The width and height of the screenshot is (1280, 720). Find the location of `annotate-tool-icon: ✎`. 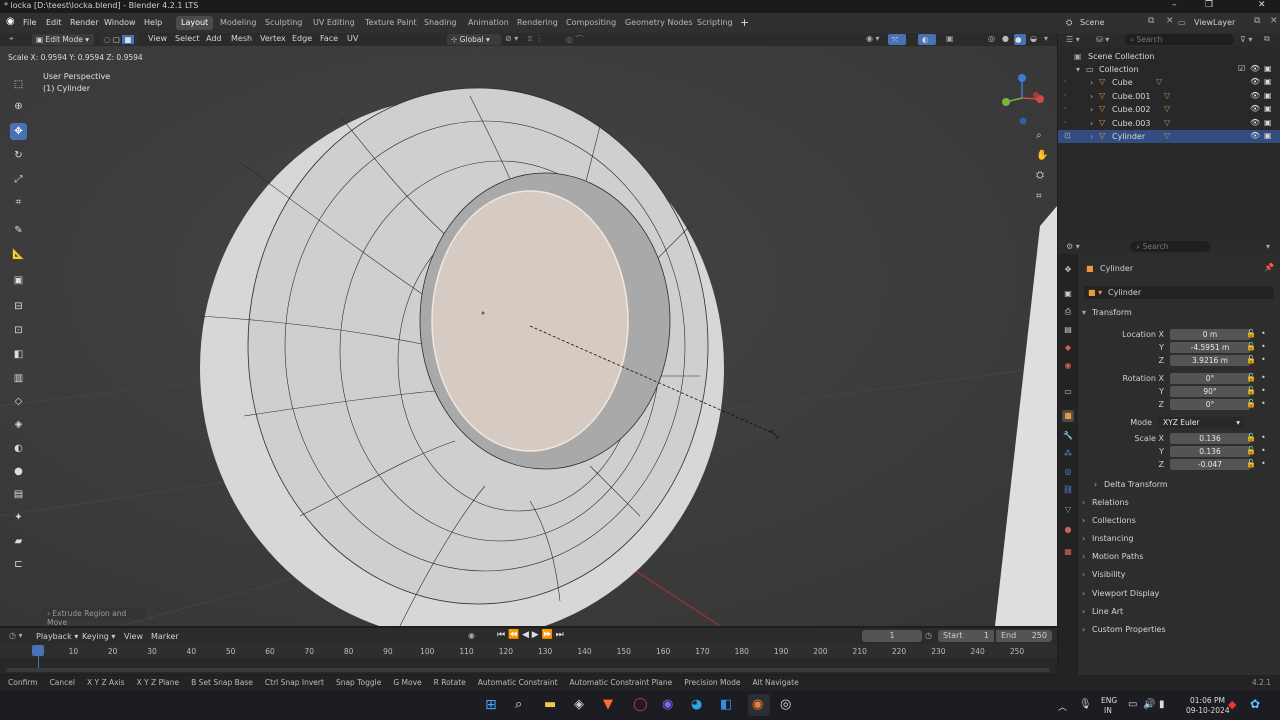

annotate-tool-icon: ✎ is located at coordinates (18, 230).